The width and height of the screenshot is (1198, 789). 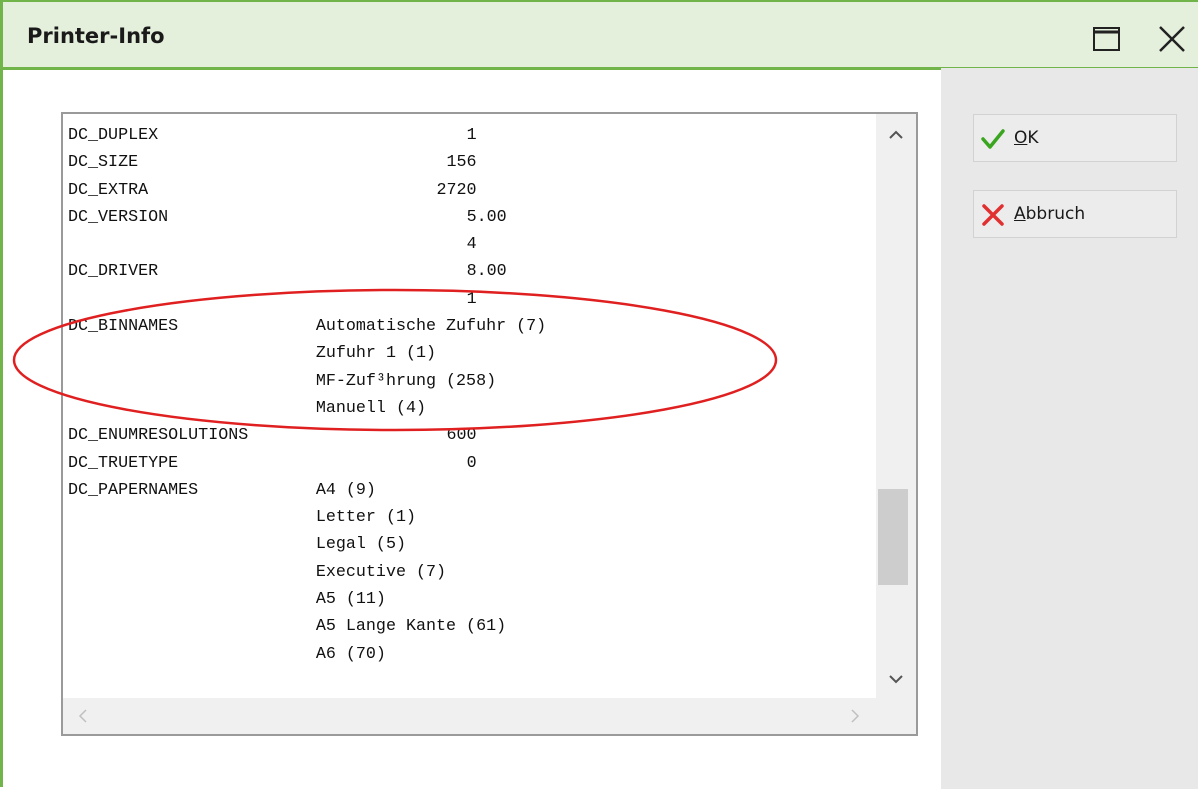 What do you see at coordinates (345, 490) in the screenshot?
I see `info-value: A4 (9)` at bounding box center [345, 490].